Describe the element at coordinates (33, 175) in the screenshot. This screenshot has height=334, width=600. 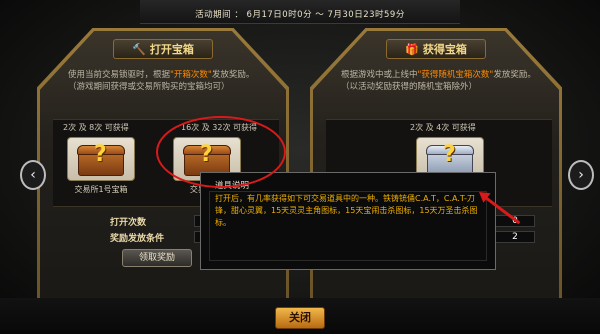
I see `prev-page-button: ‹` at that location.